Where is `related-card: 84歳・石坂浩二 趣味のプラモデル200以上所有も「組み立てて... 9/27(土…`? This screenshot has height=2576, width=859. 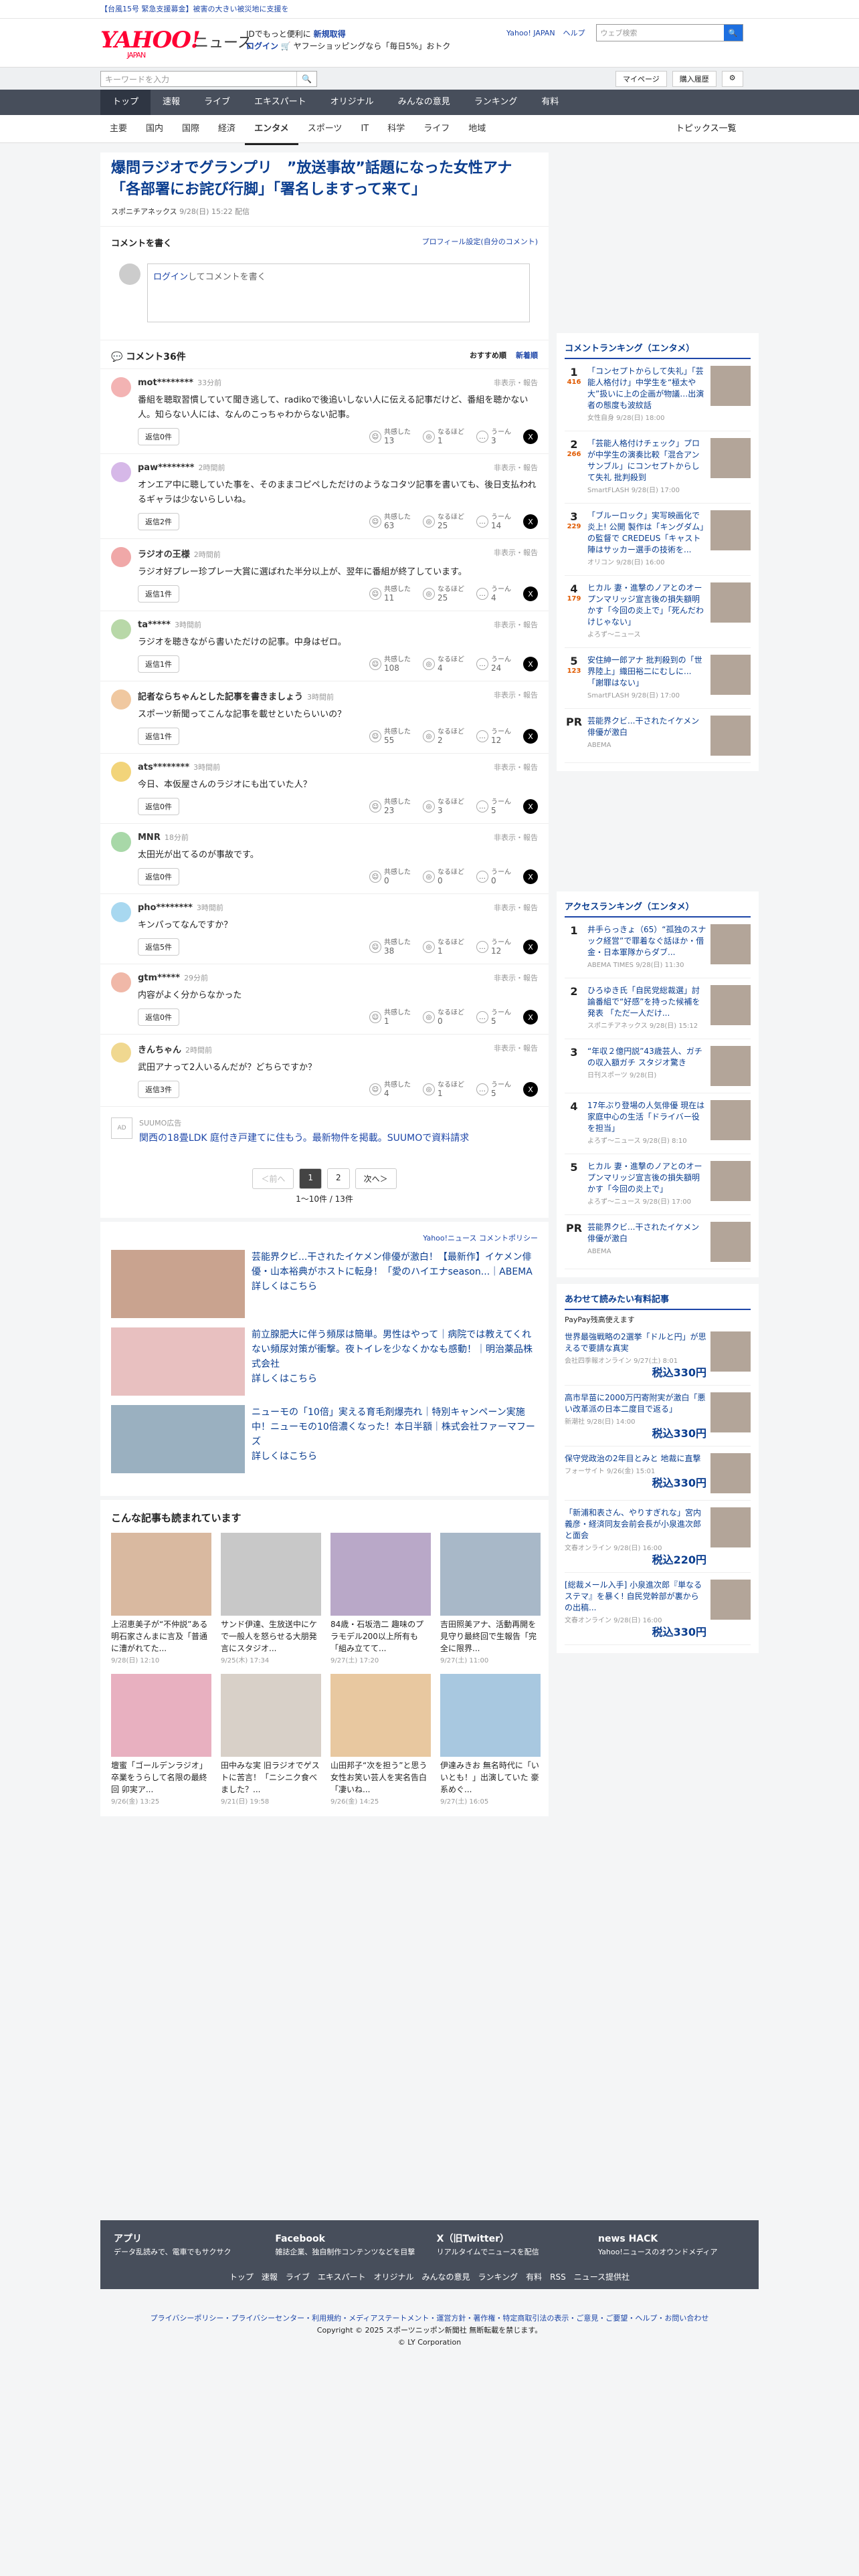 related-card: 84歳・石坂浩二 趣味のプラモデル200以上所有も「組み立てて... 9/27(土… is located at coordinates (380, 1599).